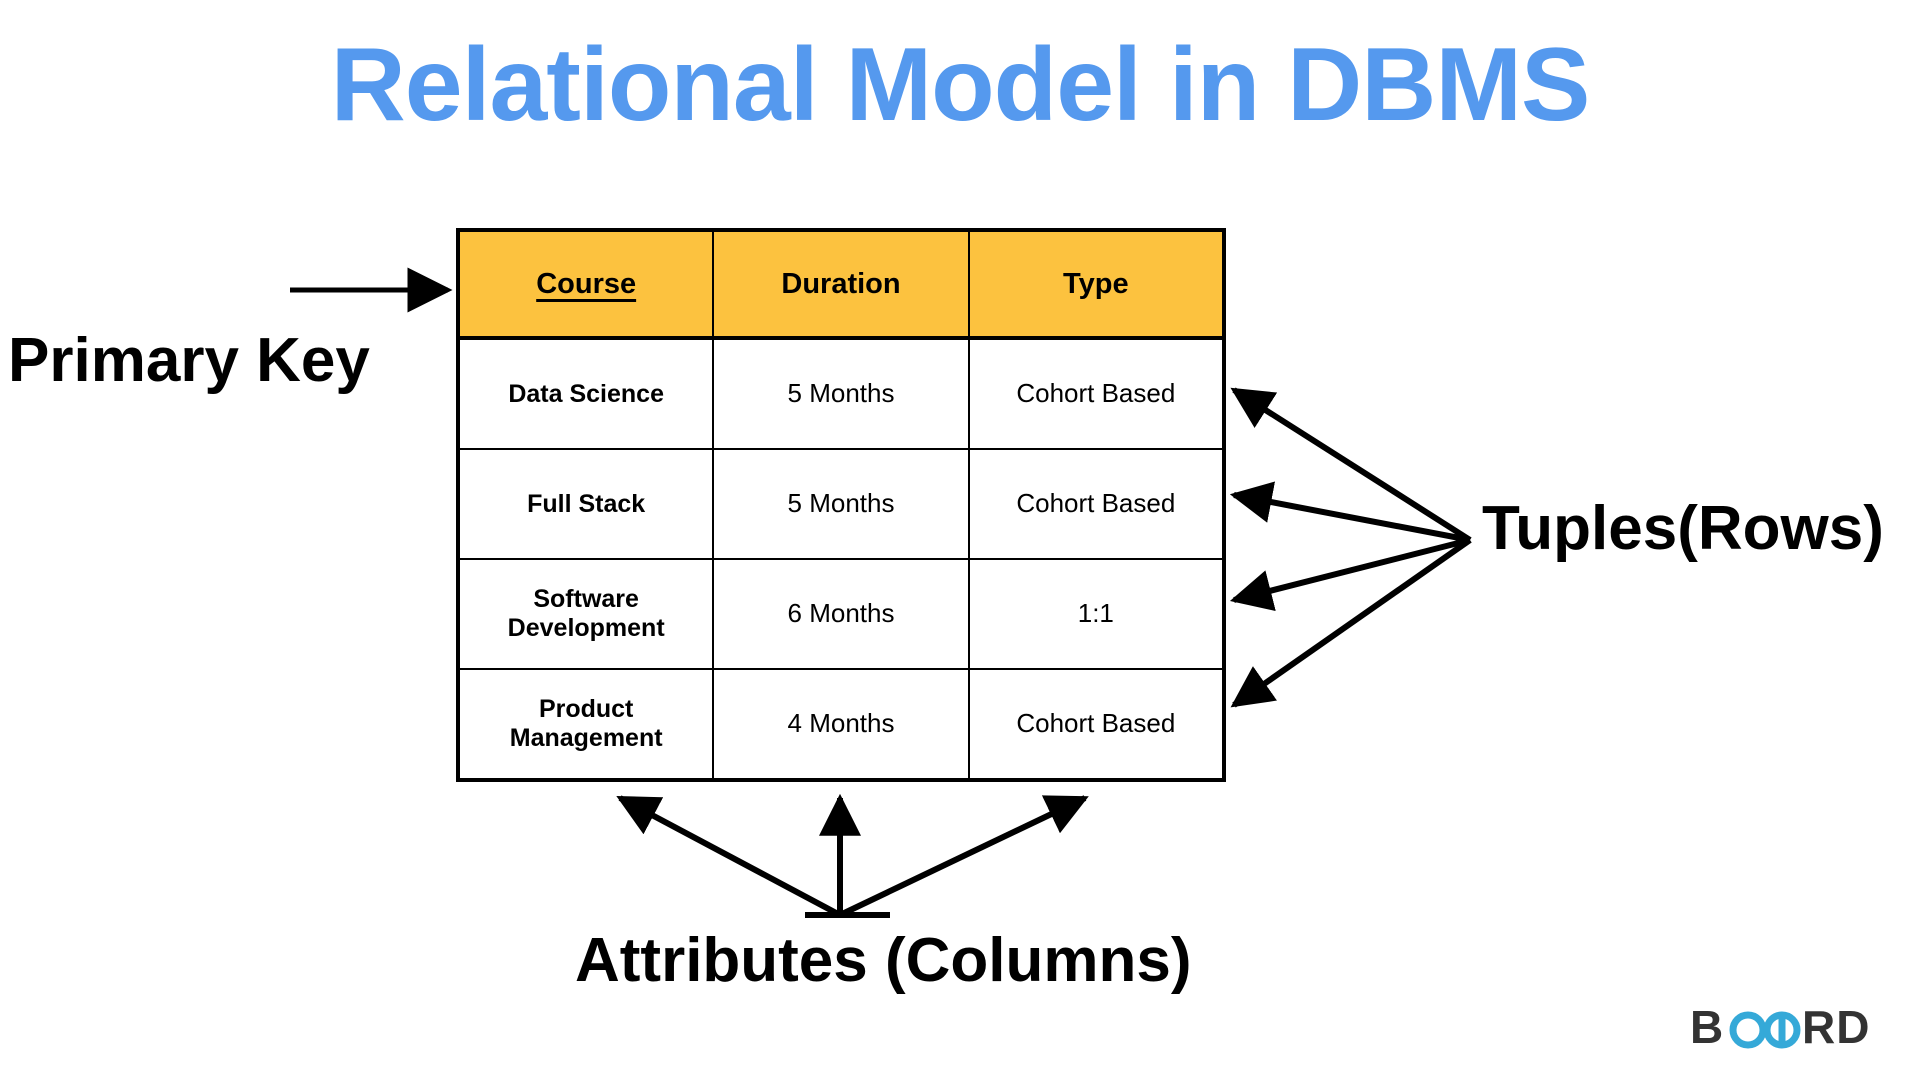 The width and height of the screenshot is (1920, 1080). What do you see at coordinates (585, 504) in the screenshot?
I see `cell-course: Full Stack` at bounding box center [585, 504].